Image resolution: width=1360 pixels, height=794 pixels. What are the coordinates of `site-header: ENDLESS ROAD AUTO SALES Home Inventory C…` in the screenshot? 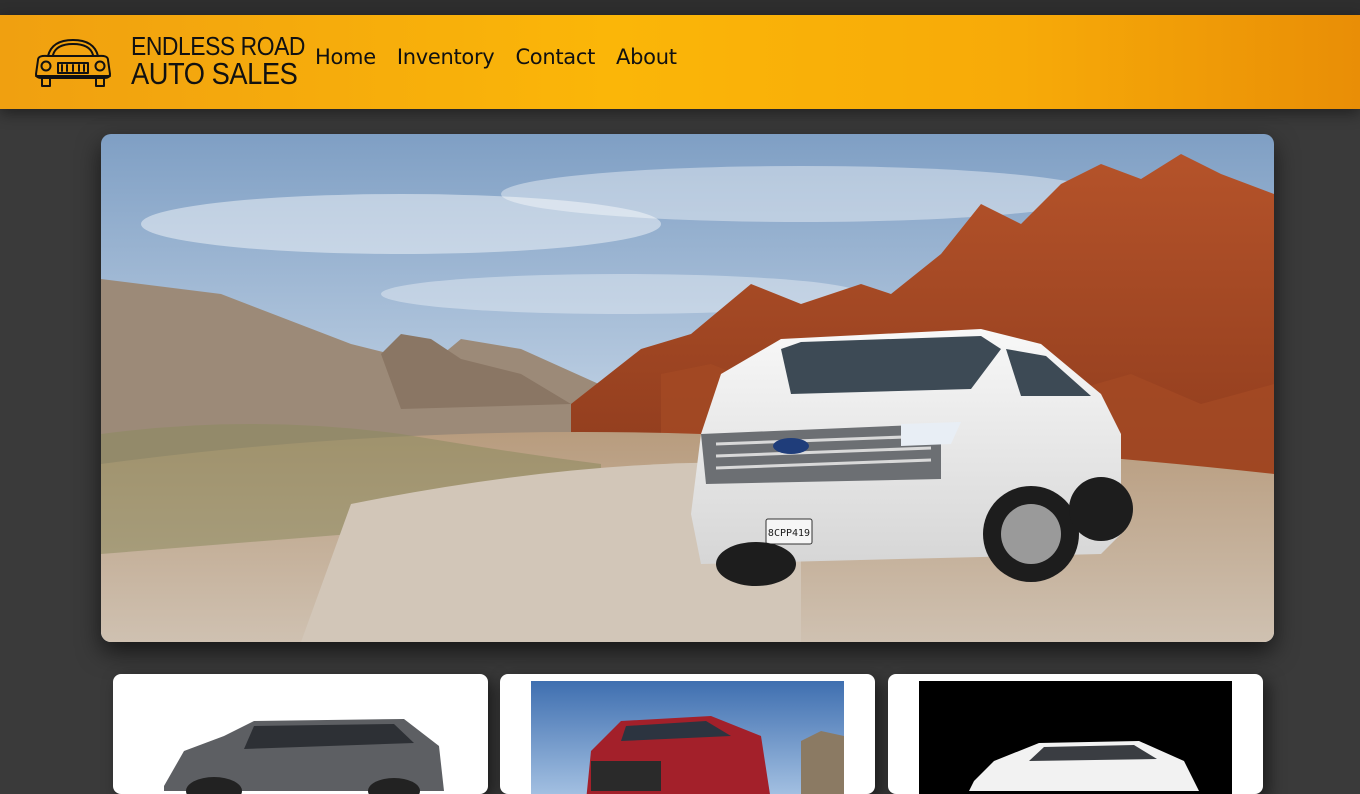 It's located at (680, 62).